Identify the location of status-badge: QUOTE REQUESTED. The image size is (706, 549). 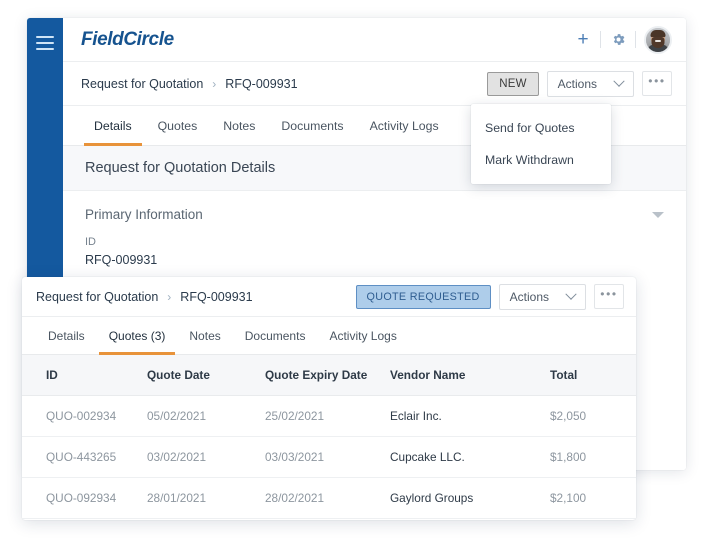
(423, 296).